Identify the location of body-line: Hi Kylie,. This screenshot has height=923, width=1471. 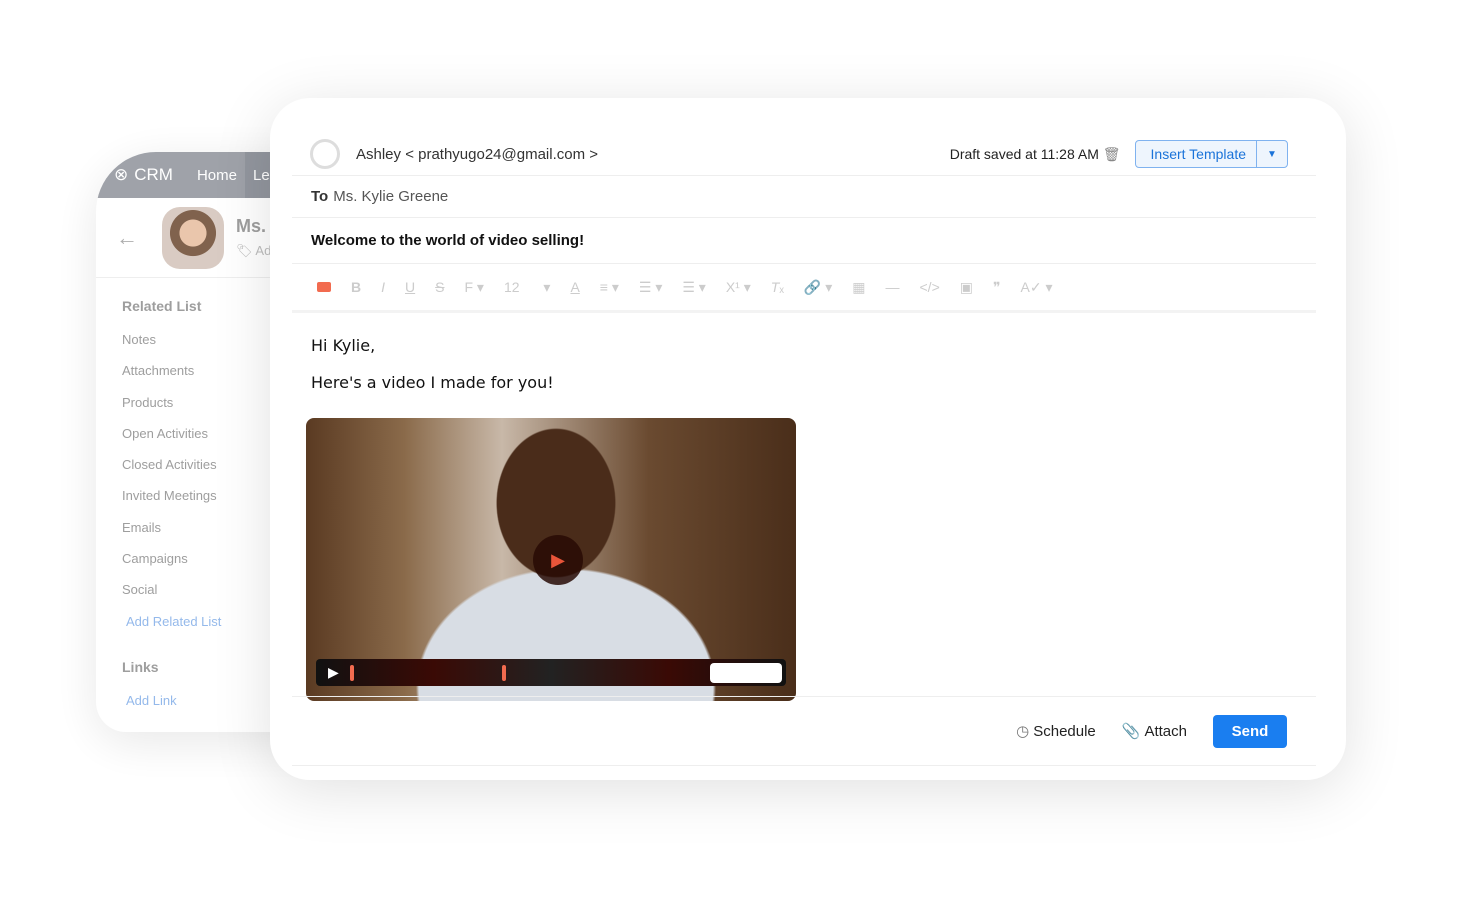
(343, 345).